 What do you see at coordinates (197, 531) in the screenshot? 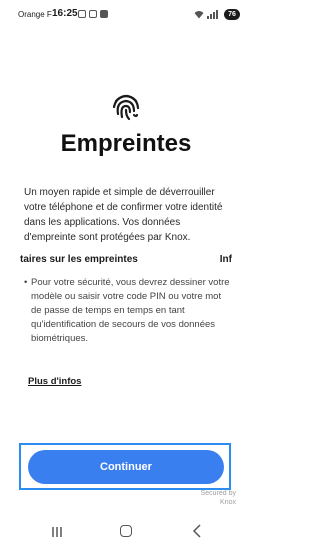
I see `back-icon` at bounding box center [197, 531].